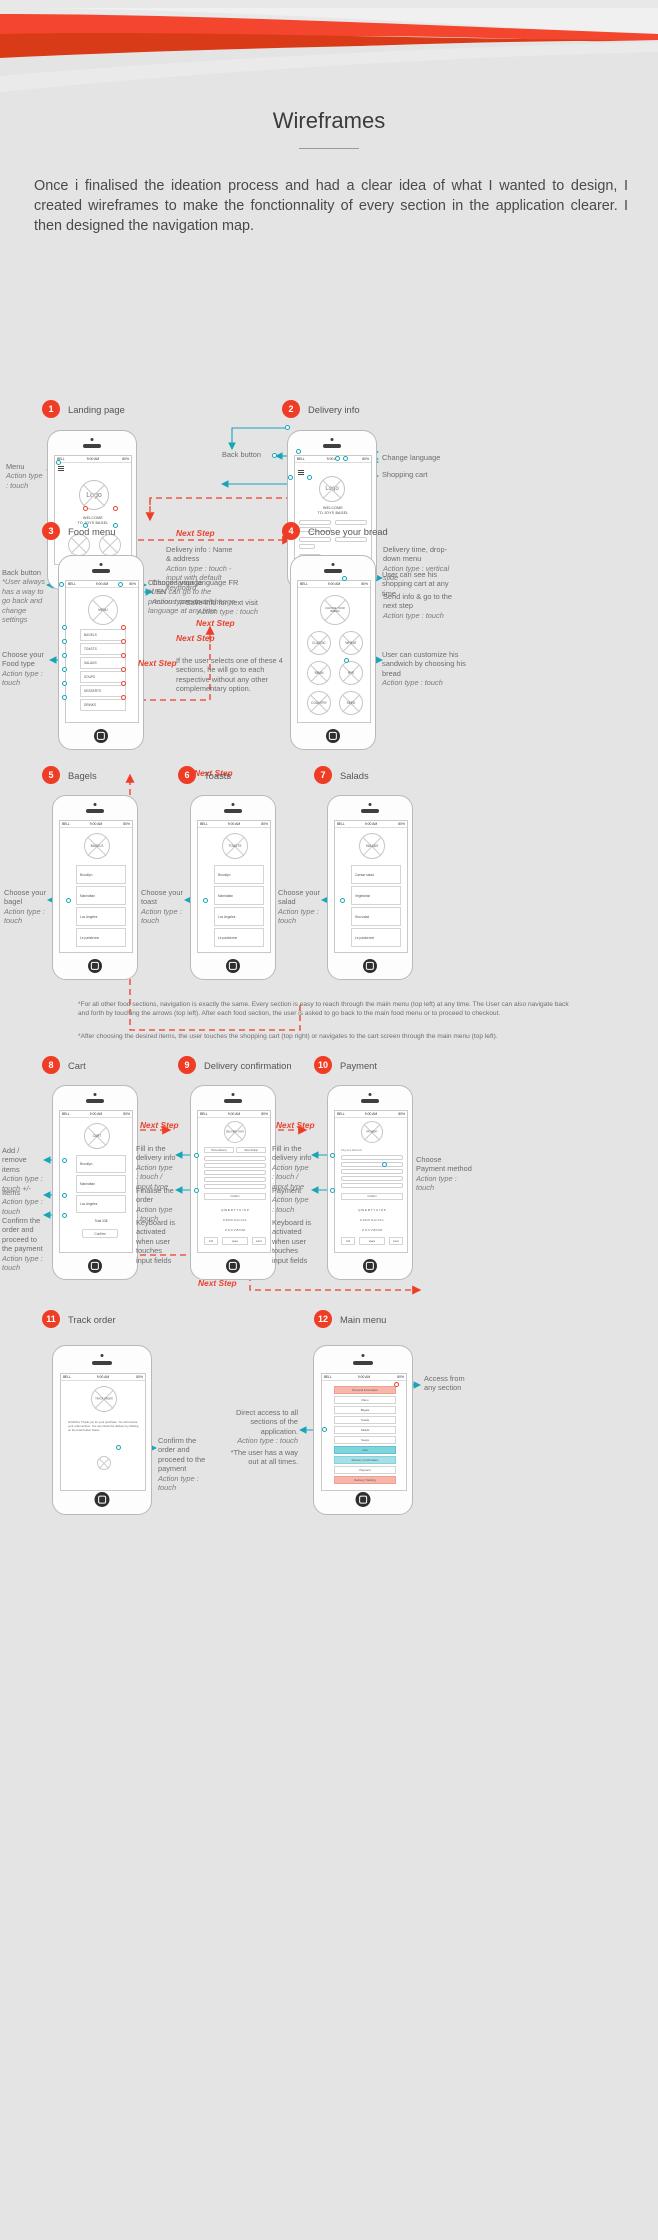 The image size is (658, 2240). What do you see at coordinates (205, 900) in the screenshot?
I see `hotspot-toast` at bounding box center [205, 900].